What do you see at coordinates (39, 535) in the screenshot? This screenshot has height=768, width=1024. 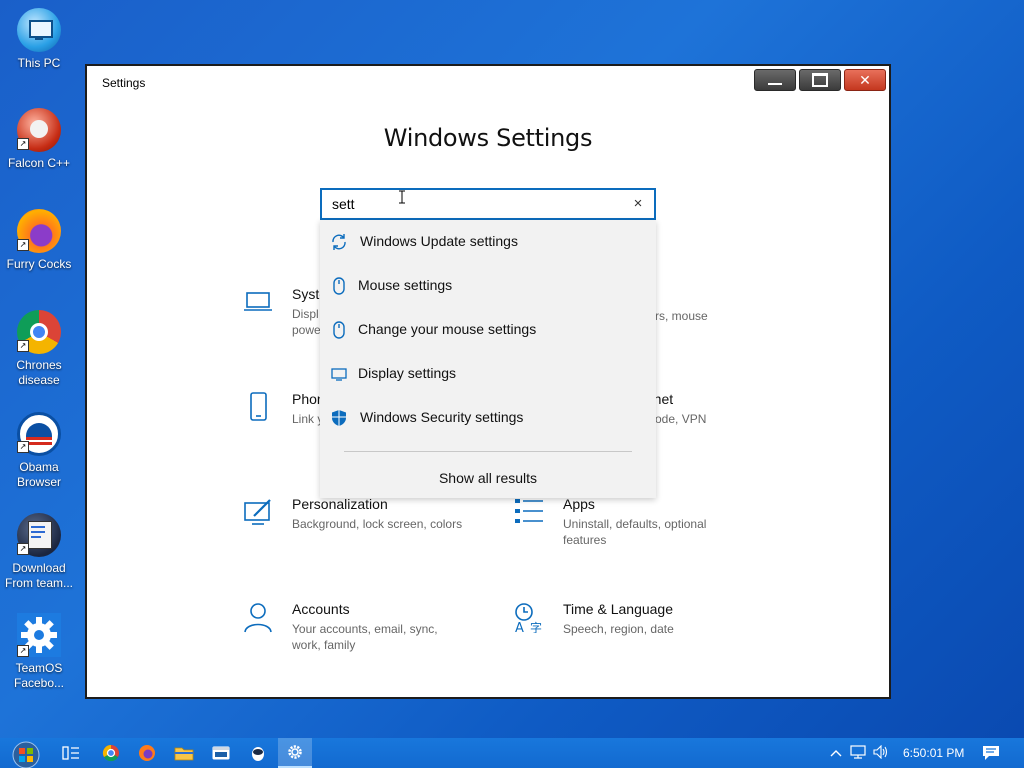 I see `download-doc-icon: ↗` at bounding box center [39, 535].